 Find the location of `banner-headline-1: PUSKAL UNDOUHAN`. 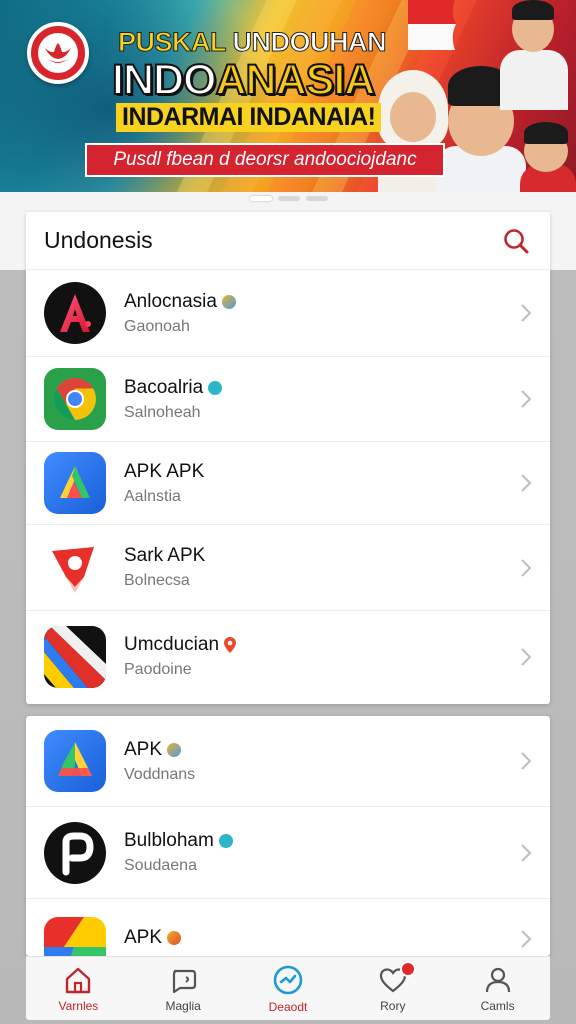

banner-headline-1: PUSKAL UNDOUHAN is located at coordinates (253, 42).